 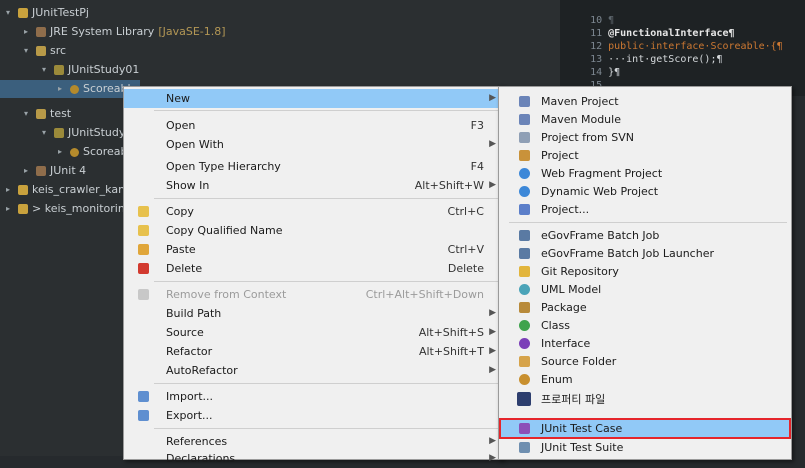 What do you see at coordinates (90, 70) in the screenshot?
I see `tree-item-package: ▾ JUnitStudy01` at bounding box center [90, 70].